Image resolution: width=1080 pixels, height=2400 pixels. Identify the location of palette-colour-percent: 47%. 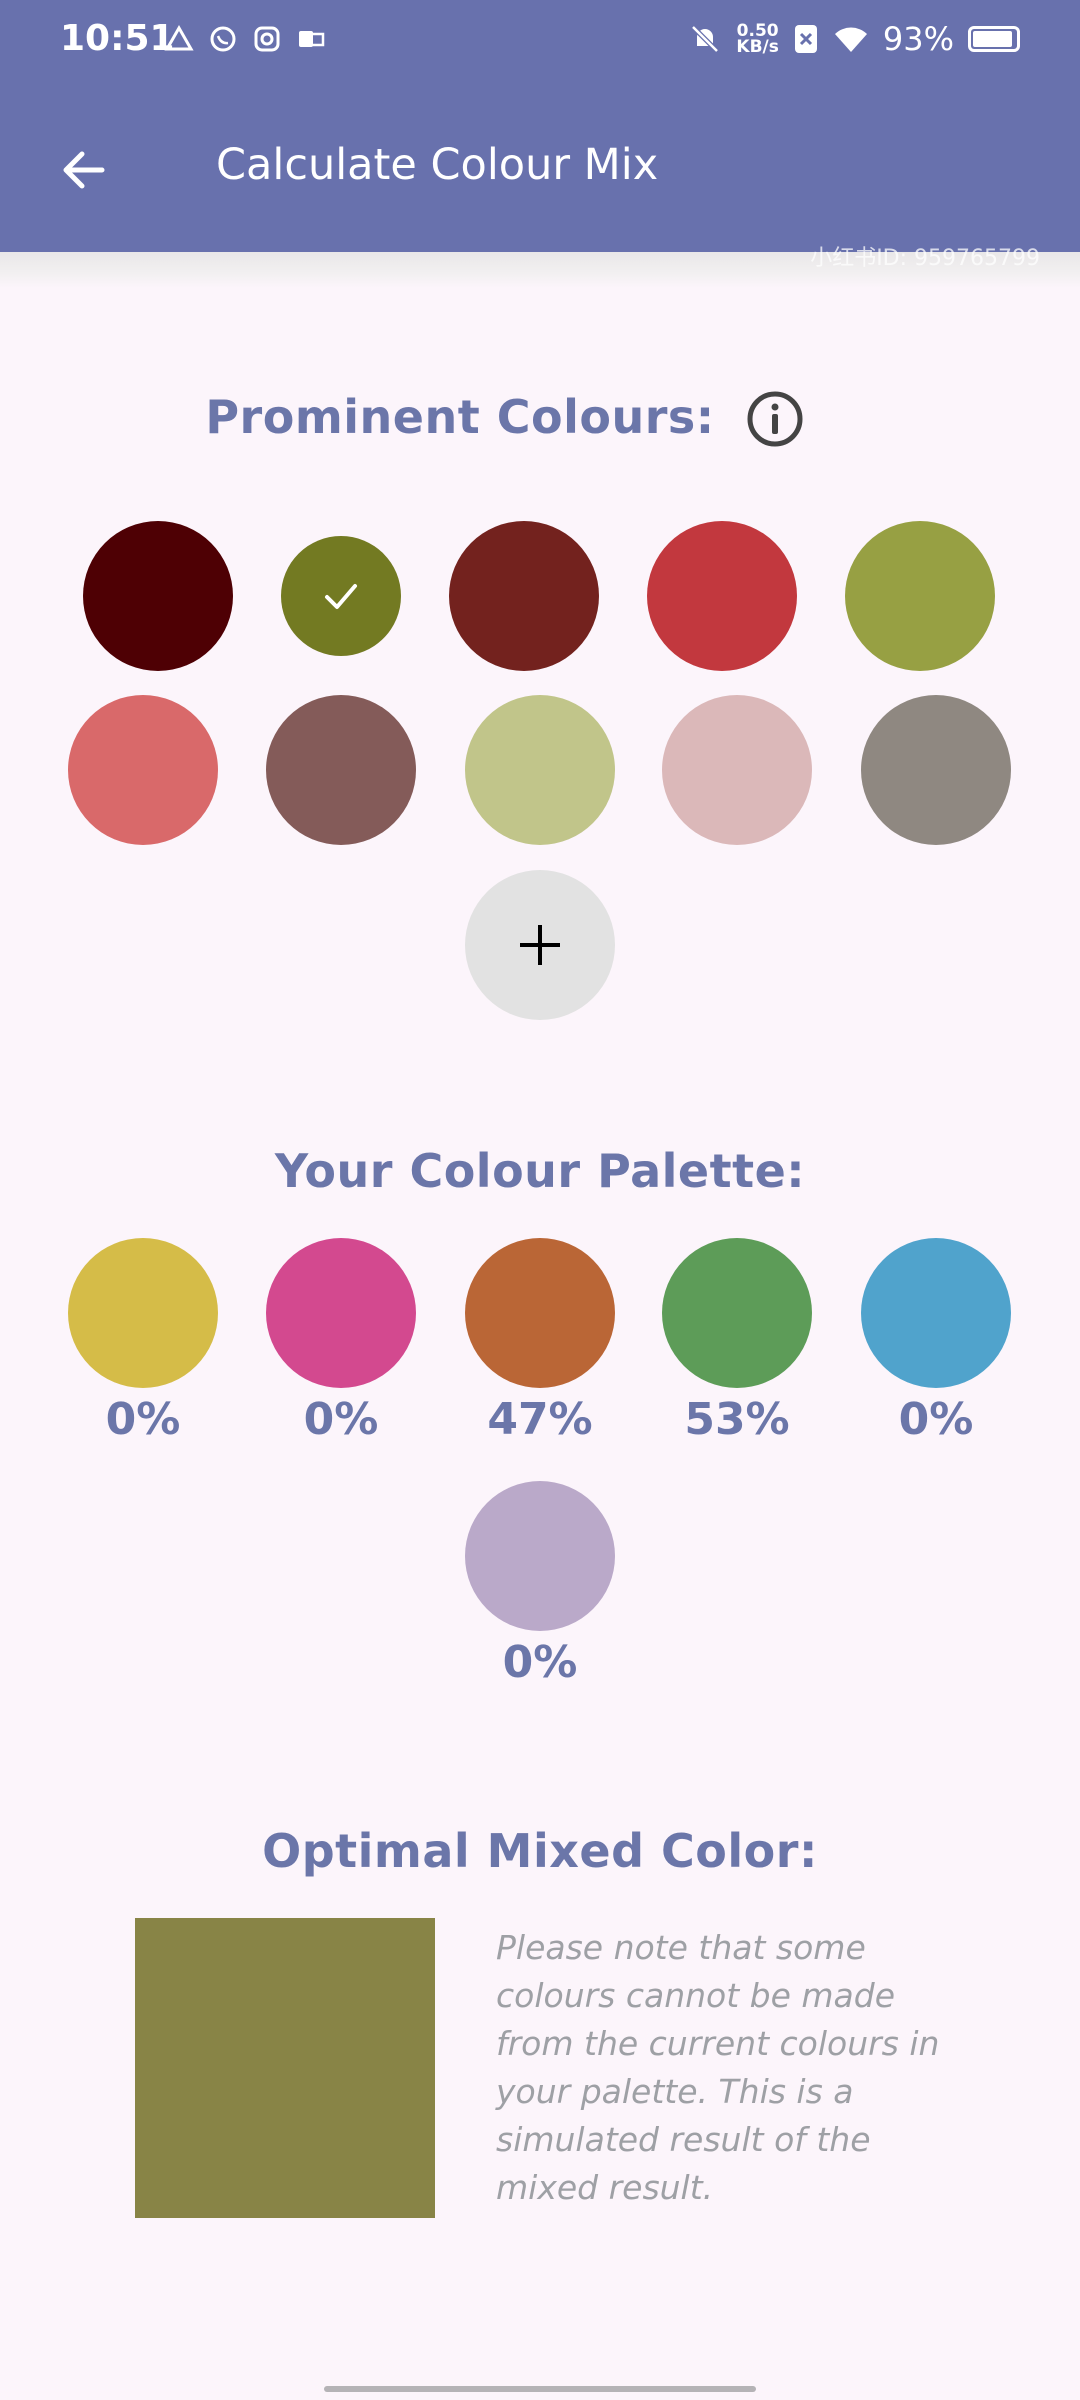
(540, 1419).